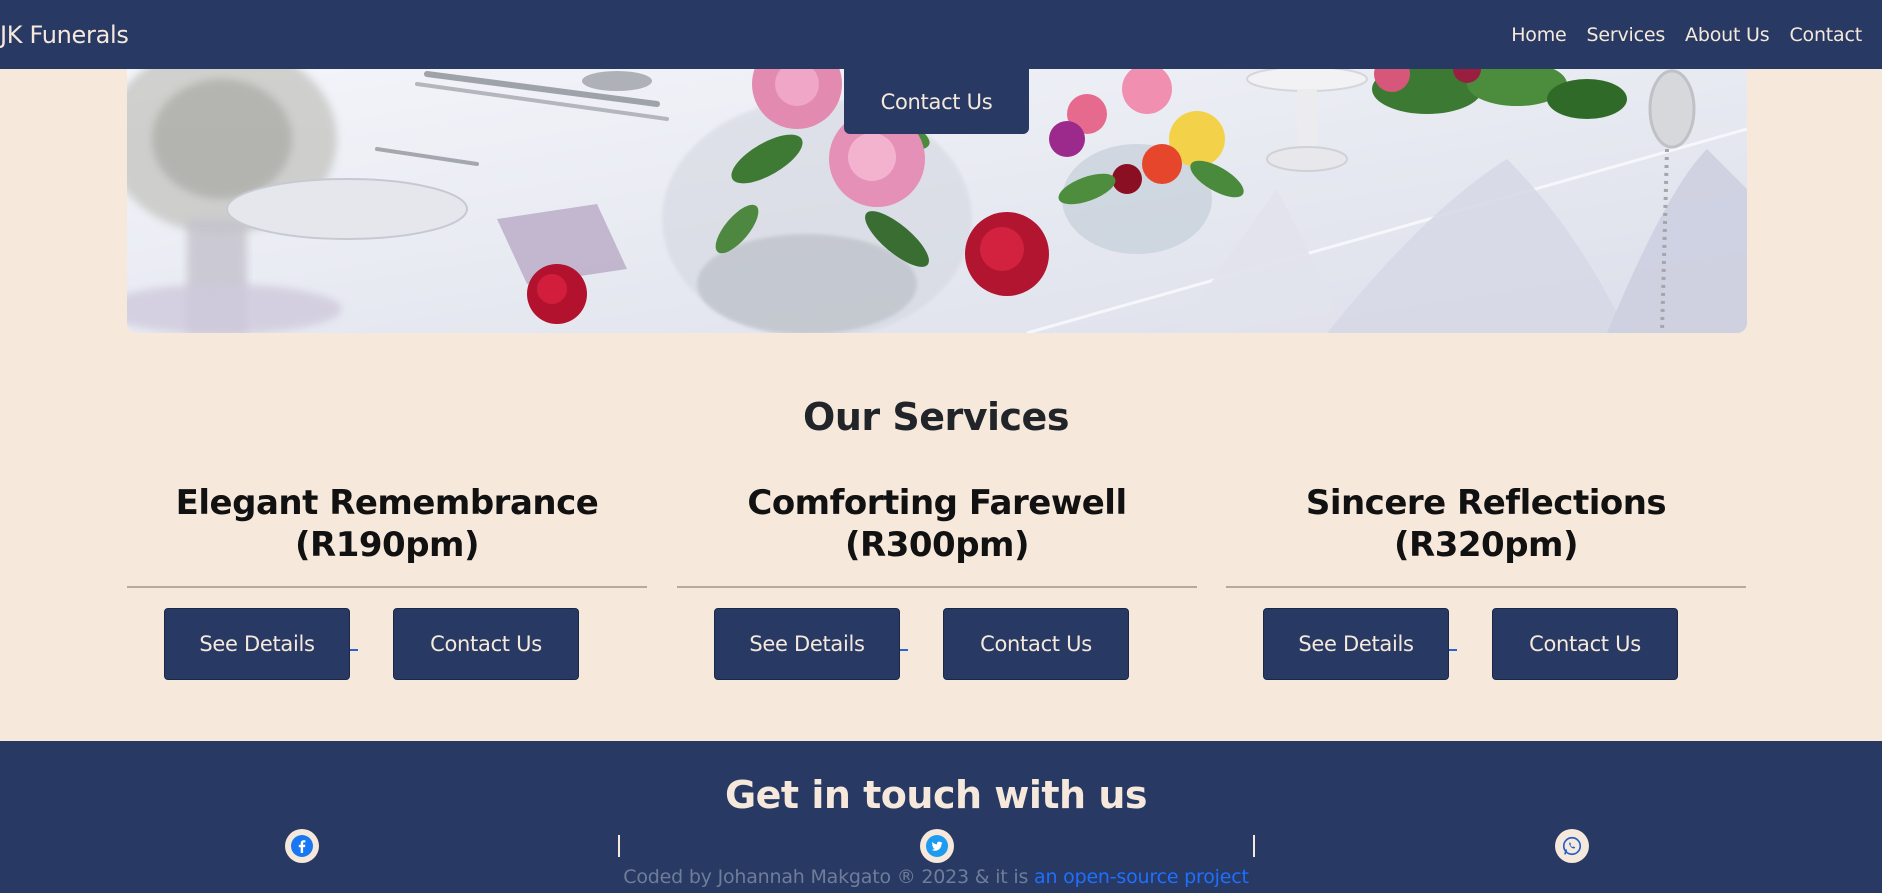 The width and height of the screenshot is (1882, 893). I want to click on services-heading: Our Services, so click(936, 417).